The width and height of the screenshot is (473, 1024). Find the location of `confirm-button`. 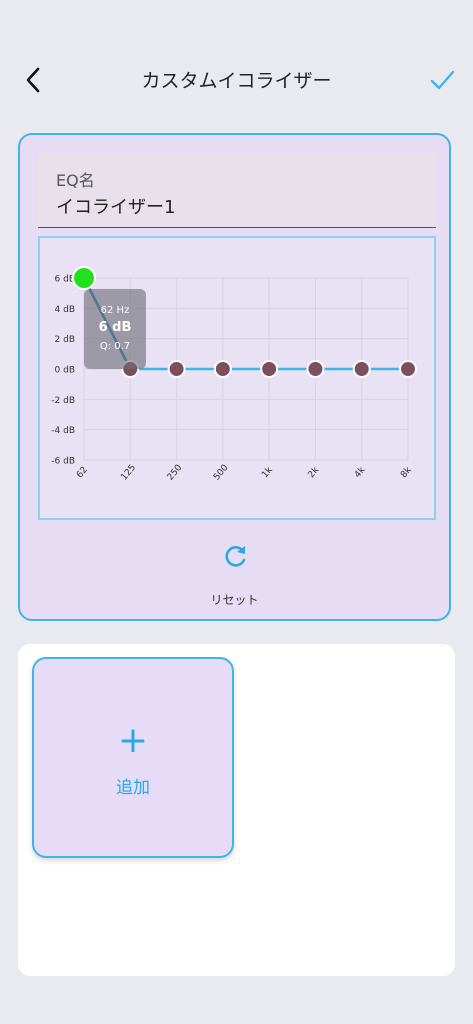

confirm-button is located at coordinates (442, 80).